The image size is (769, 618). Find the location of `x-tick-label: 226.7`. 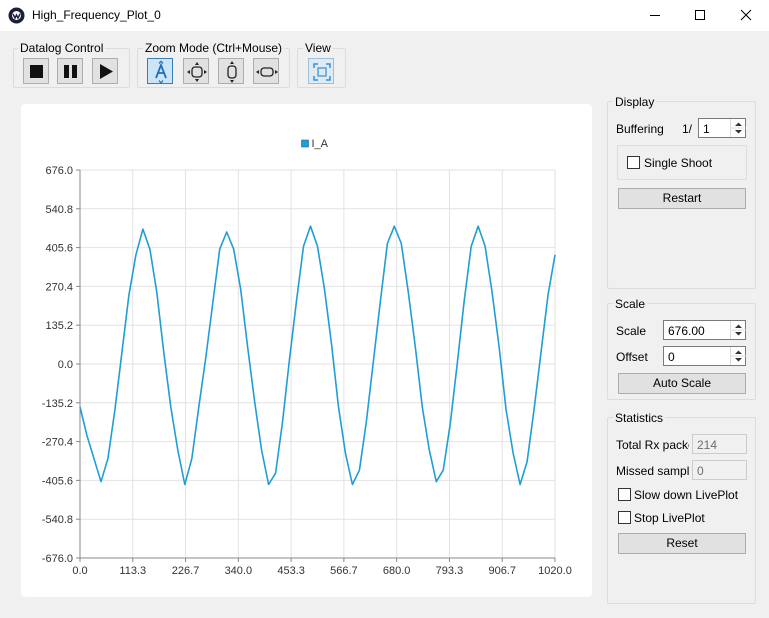

x-tick-label: 226.7 is located at coordinates (186, 571).